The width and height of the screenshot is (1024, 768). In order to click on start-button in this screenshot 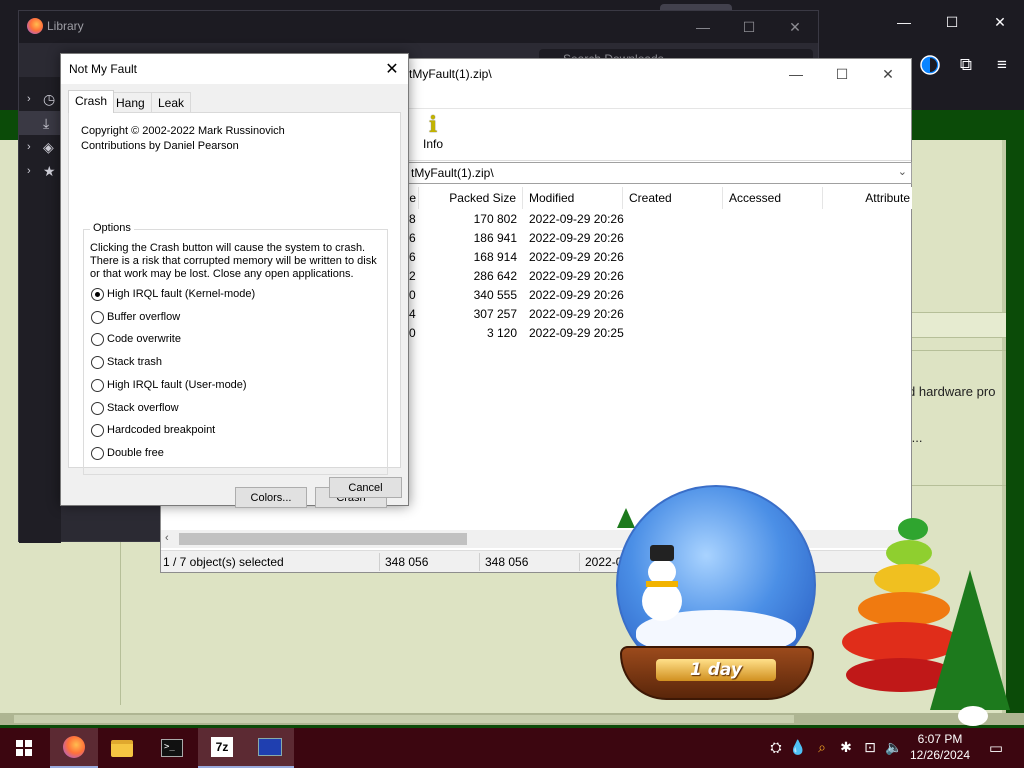, I will do `click(24, 748)`.